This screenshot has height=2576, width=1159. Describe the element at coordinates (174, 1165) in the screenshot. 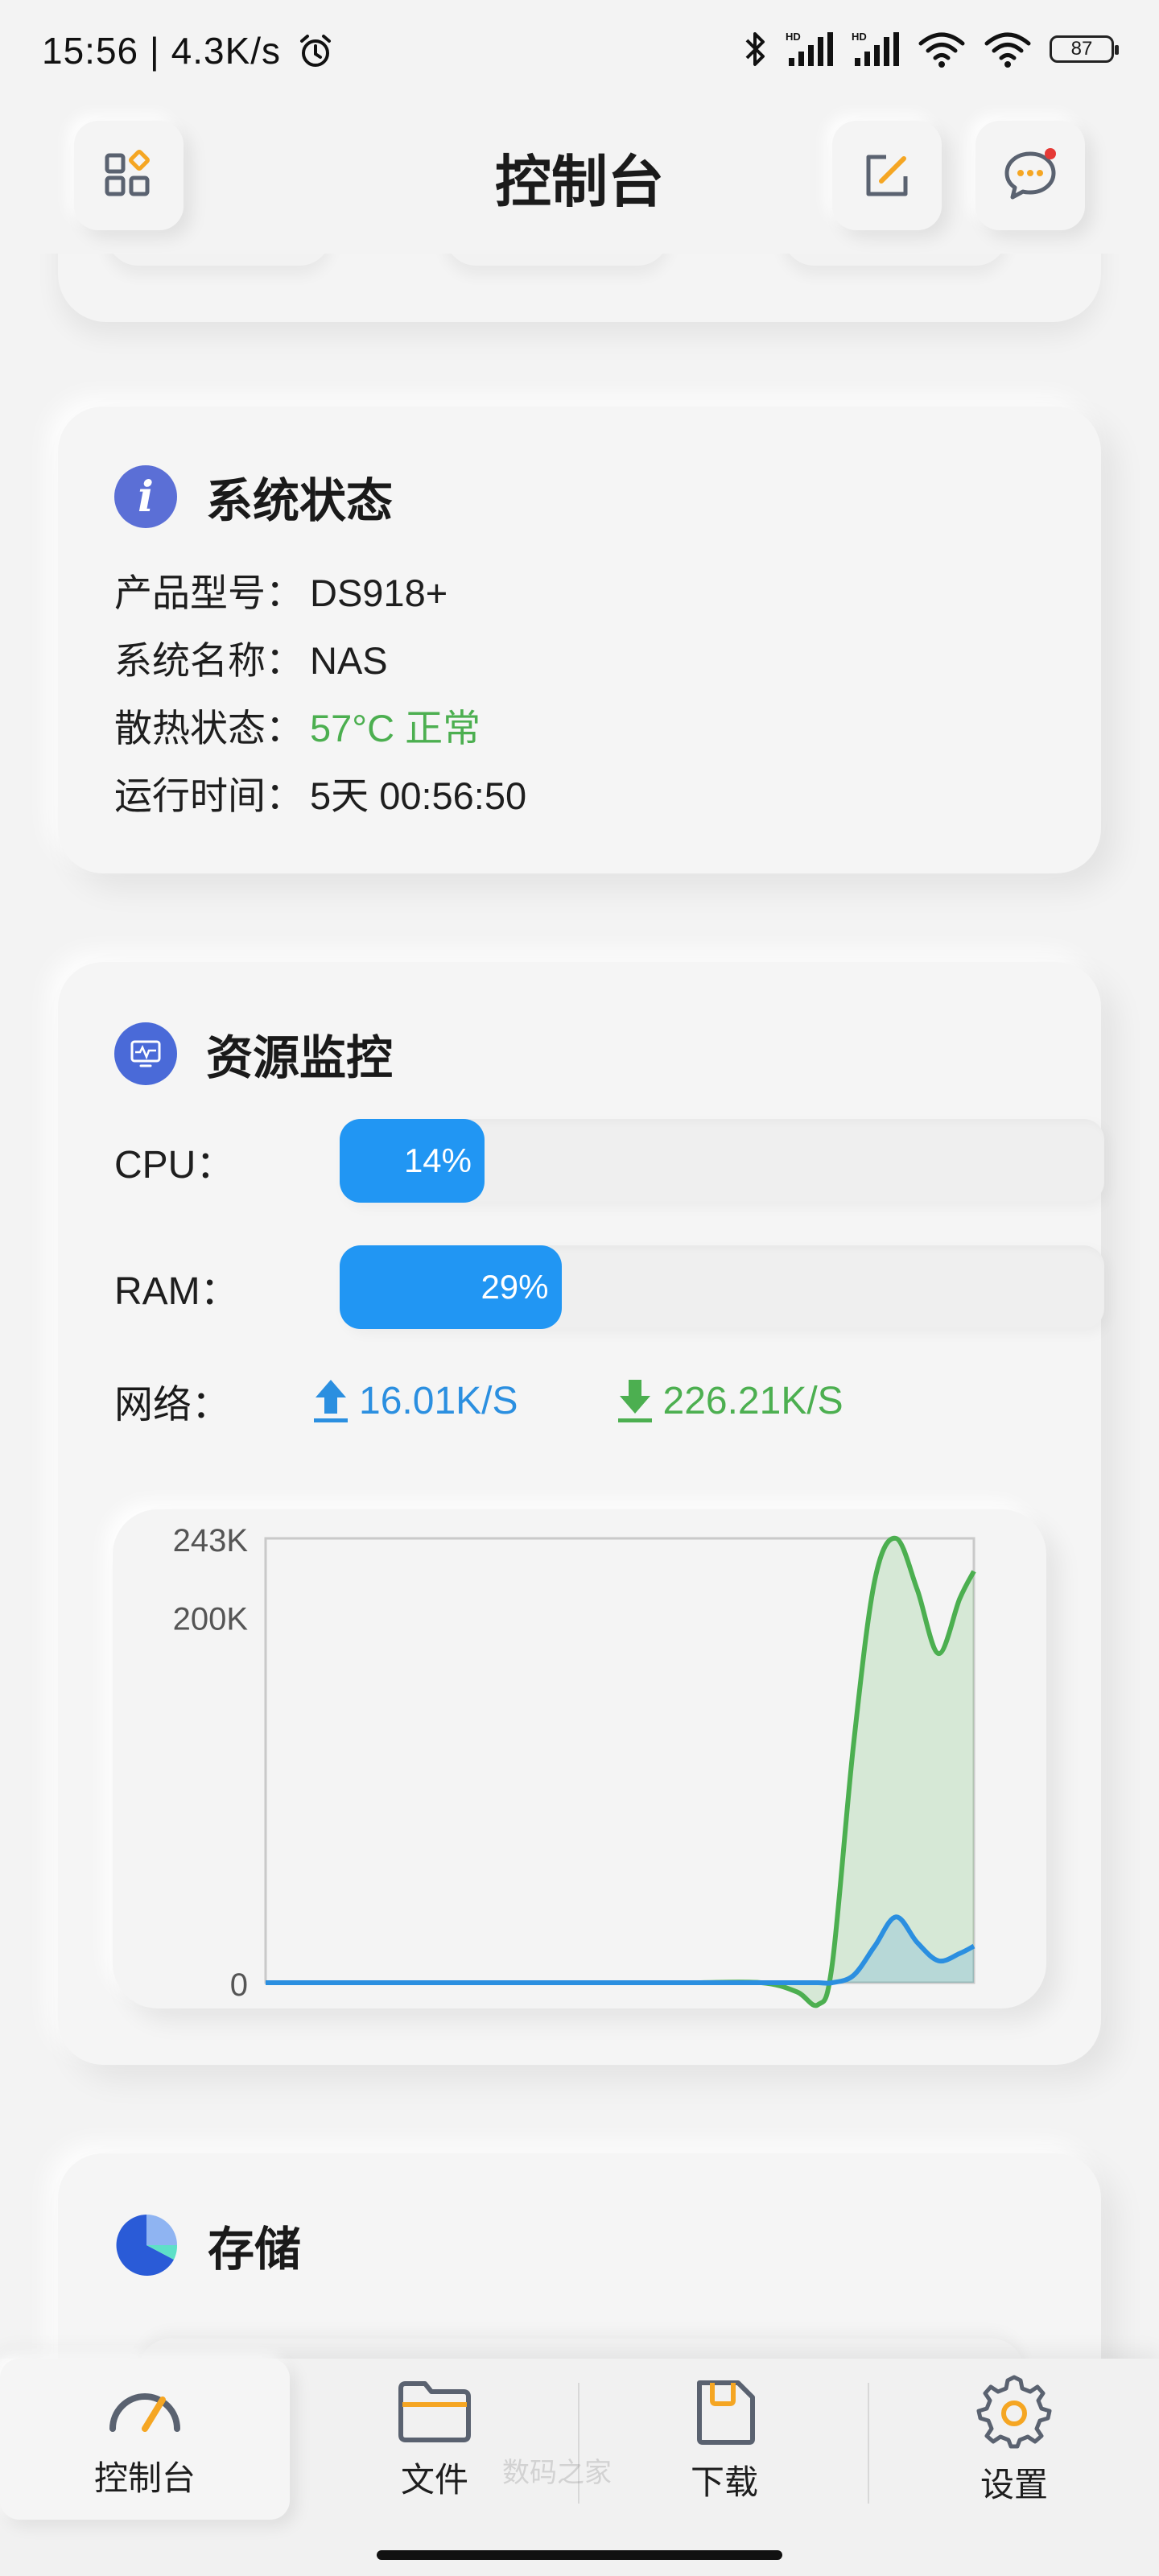

I see `cpu-label: CPU：` at that location.